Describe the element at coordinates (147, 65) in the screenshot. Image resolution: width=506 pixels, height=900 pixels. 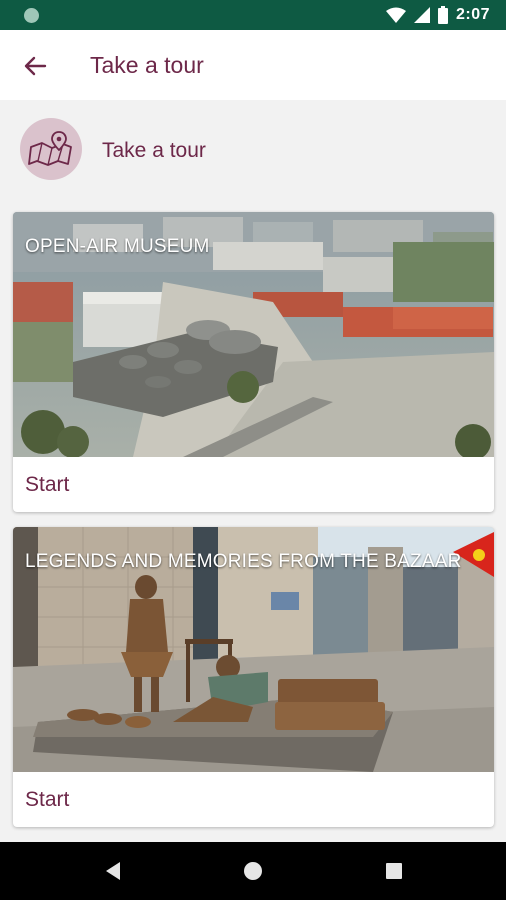
I see `page-title: Take a tour` at that location.